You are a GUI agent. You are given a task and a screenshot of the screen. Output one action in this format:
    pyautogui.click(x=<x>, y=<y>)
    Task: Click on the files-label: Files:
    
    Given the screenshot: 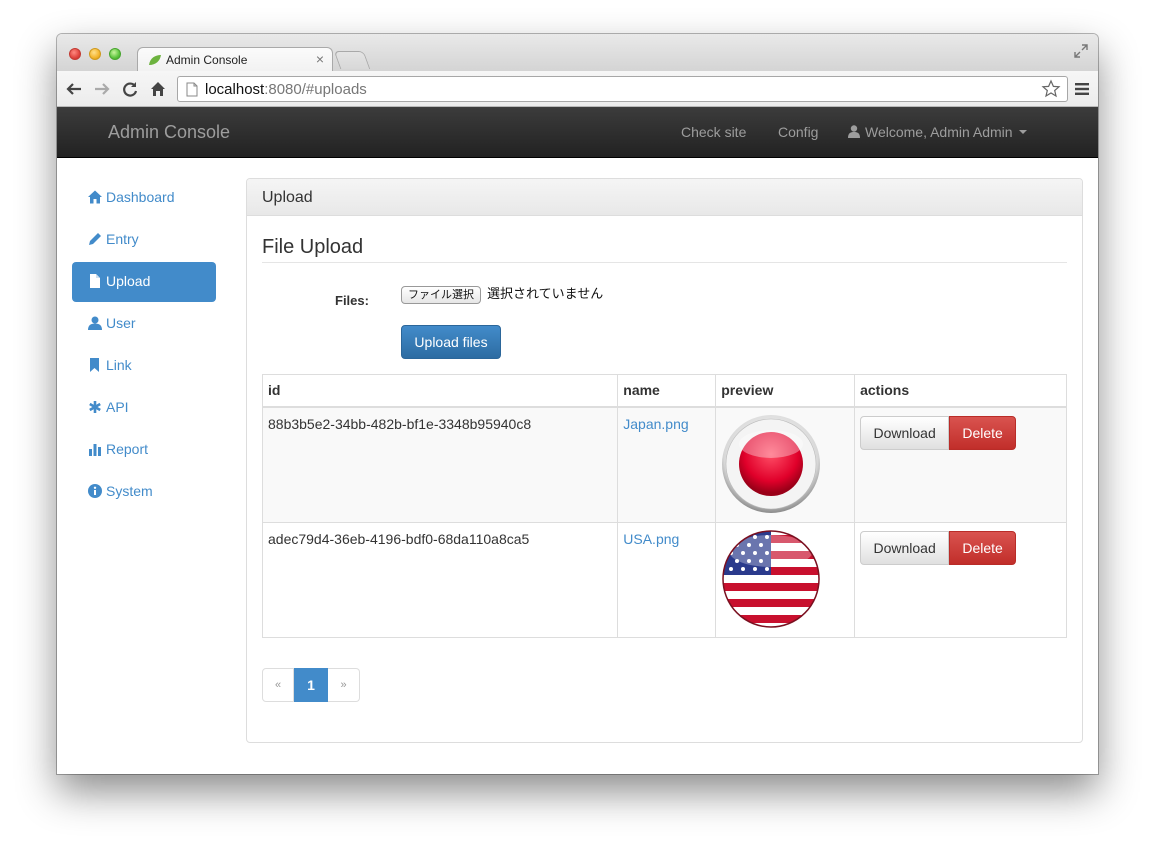 What is the action you would take?
    pyautogui.click(x=352, y=300)
    